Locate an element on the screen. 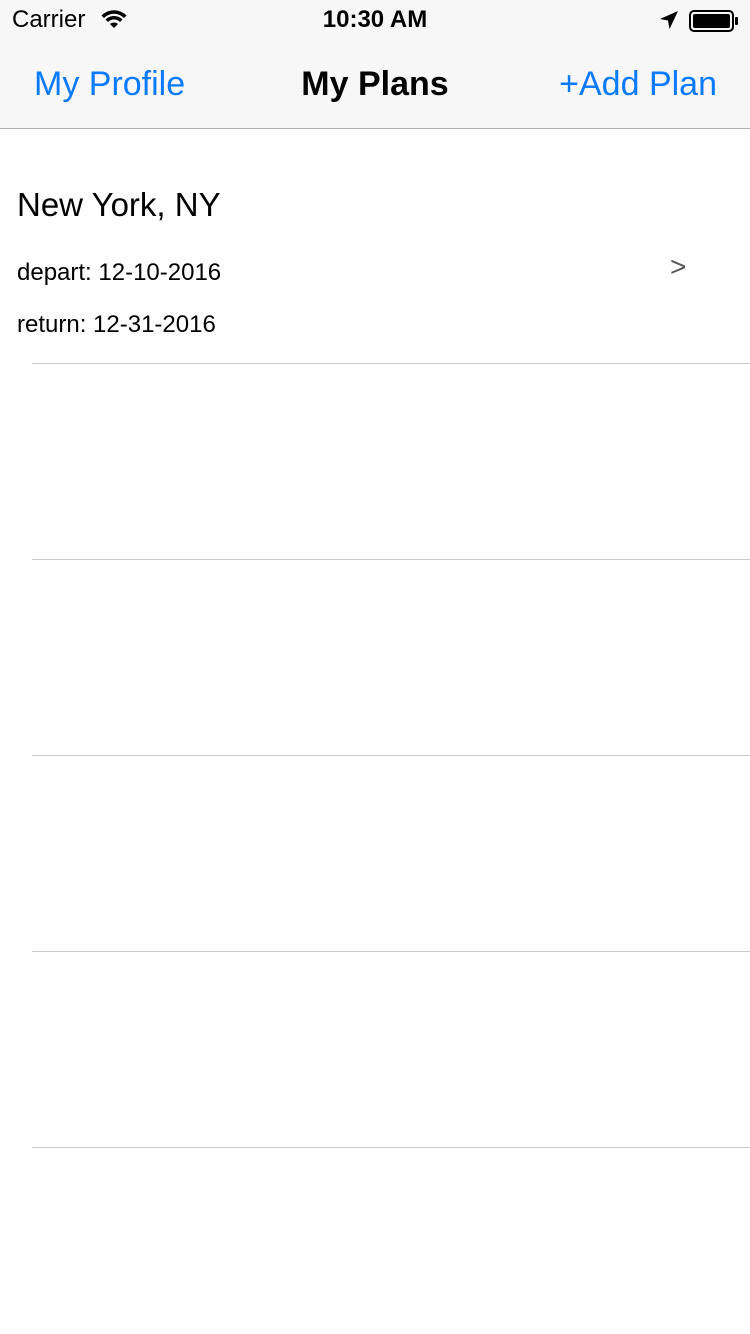 The image size is (750, 1334). chevron-right-icon: > is located at coordinates (678, 266).